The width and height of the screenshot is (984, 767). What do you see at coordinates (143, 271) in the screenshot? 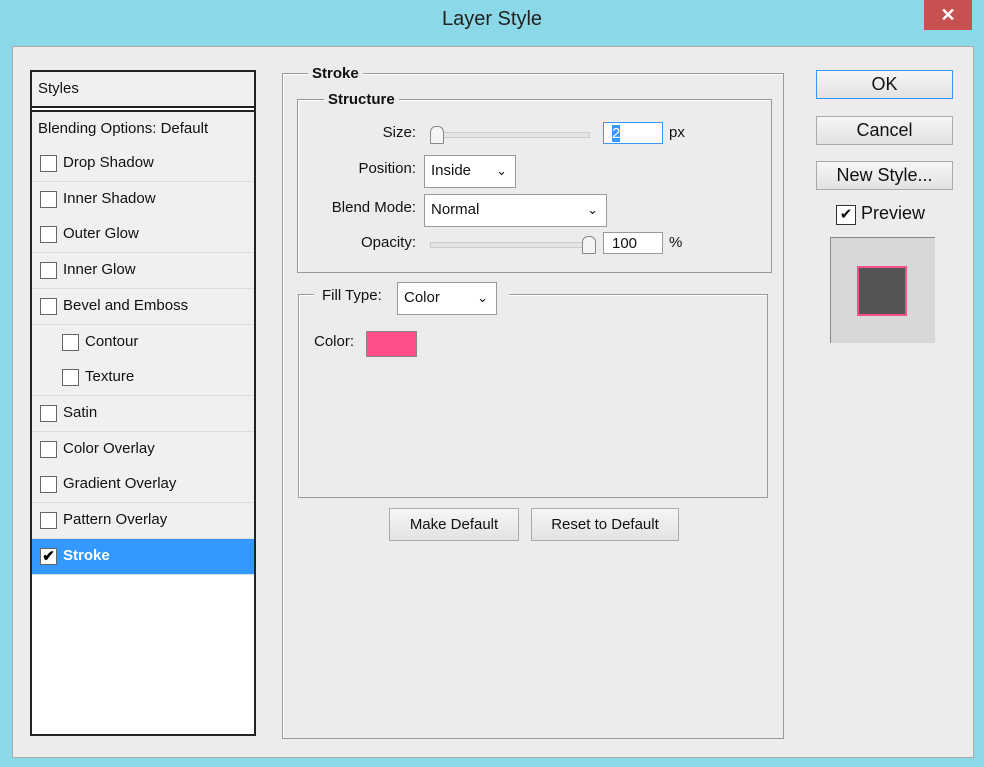
I see `style-item-inner-glow: Inner Glow` at bounding box center [143, 271].